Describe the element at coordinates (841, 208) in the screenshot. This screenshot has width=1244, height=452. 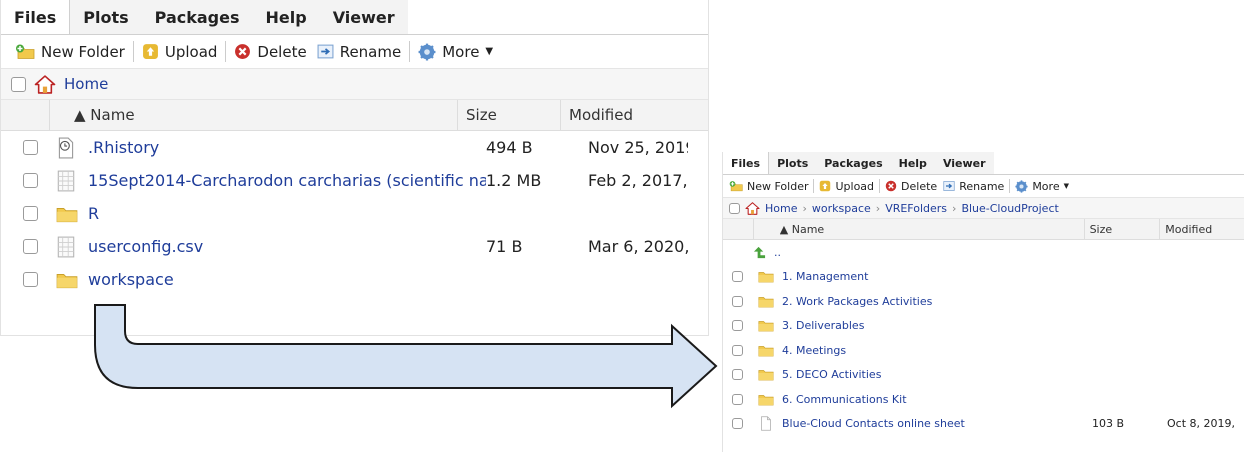
I see `breadcrumb-workspace: workspace` at that location.